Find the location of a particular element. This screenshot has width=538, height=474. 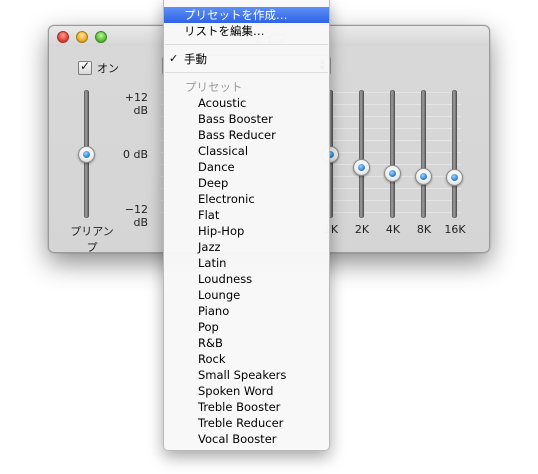

menu-item-preset: Jazz is located at coordinates (246, 247).